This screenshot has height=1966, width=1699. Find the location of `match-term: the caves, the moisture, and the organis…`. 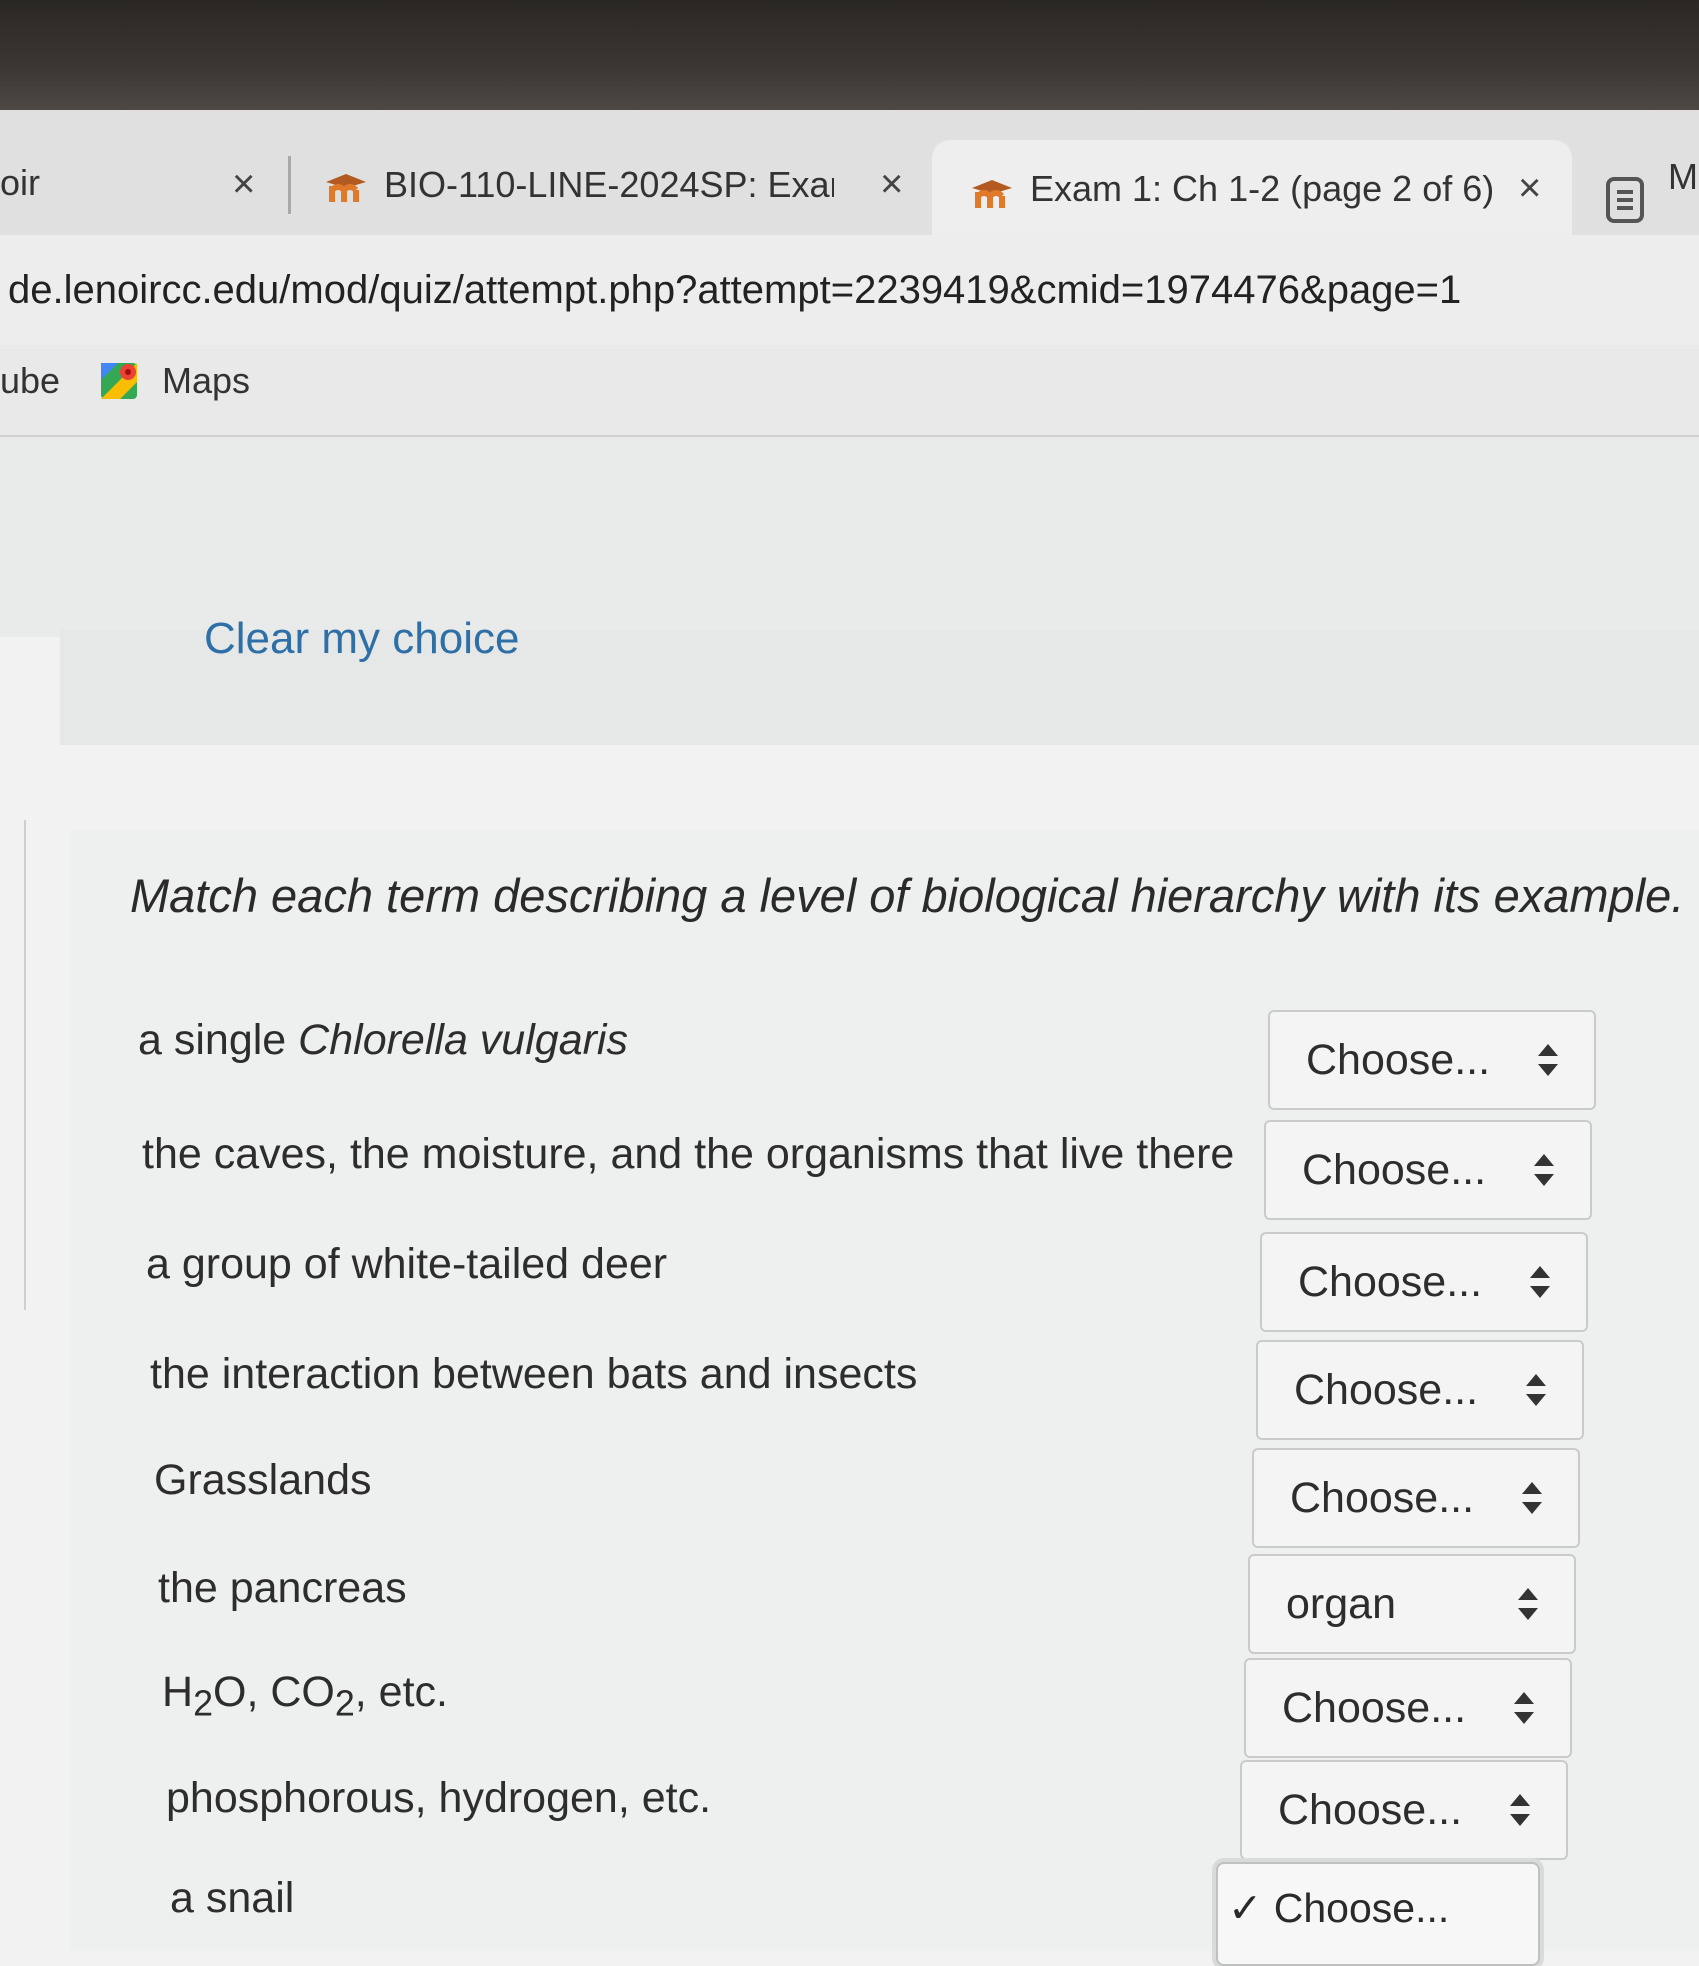

match-term: the caves, the moisture, and the organis… is located at coordinates (688, 1154).